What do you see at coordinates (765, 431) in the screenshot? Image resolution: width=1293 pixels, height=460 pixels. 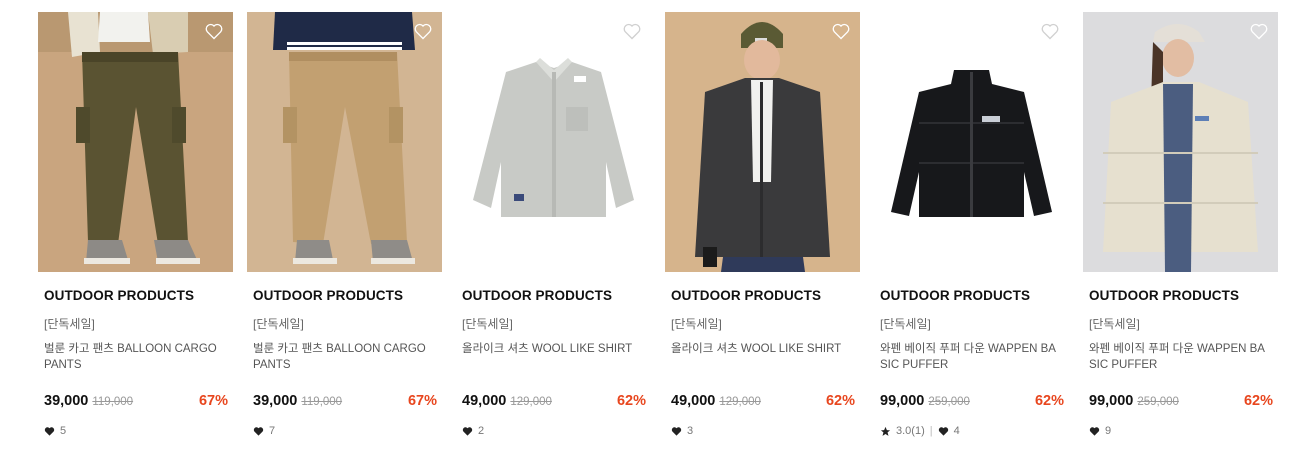 I see `product-meta: 3` at bounding box center [765, 431].